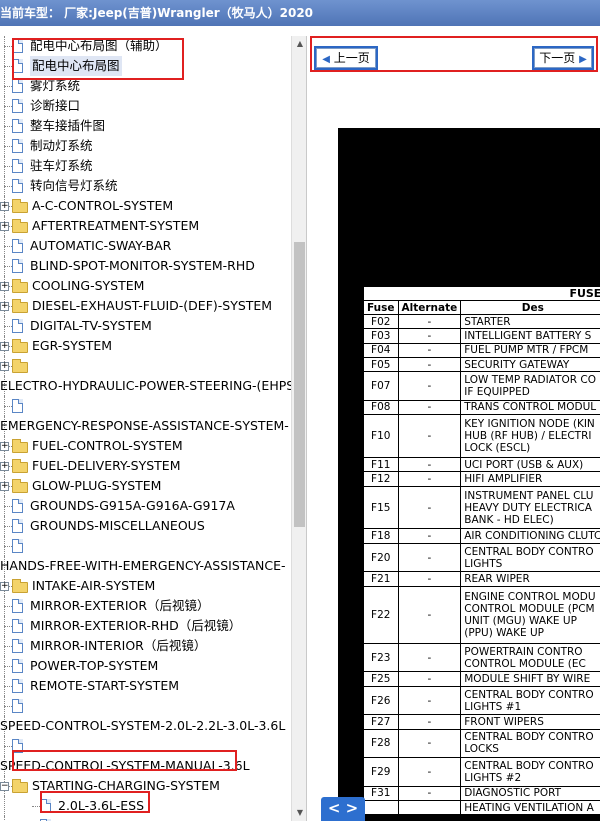 The width and height of the screenshot is (600, 821). Describe the element at coordinates (381, 557) in the screenshot. I see `fuse-id-cell: F20` at that location.